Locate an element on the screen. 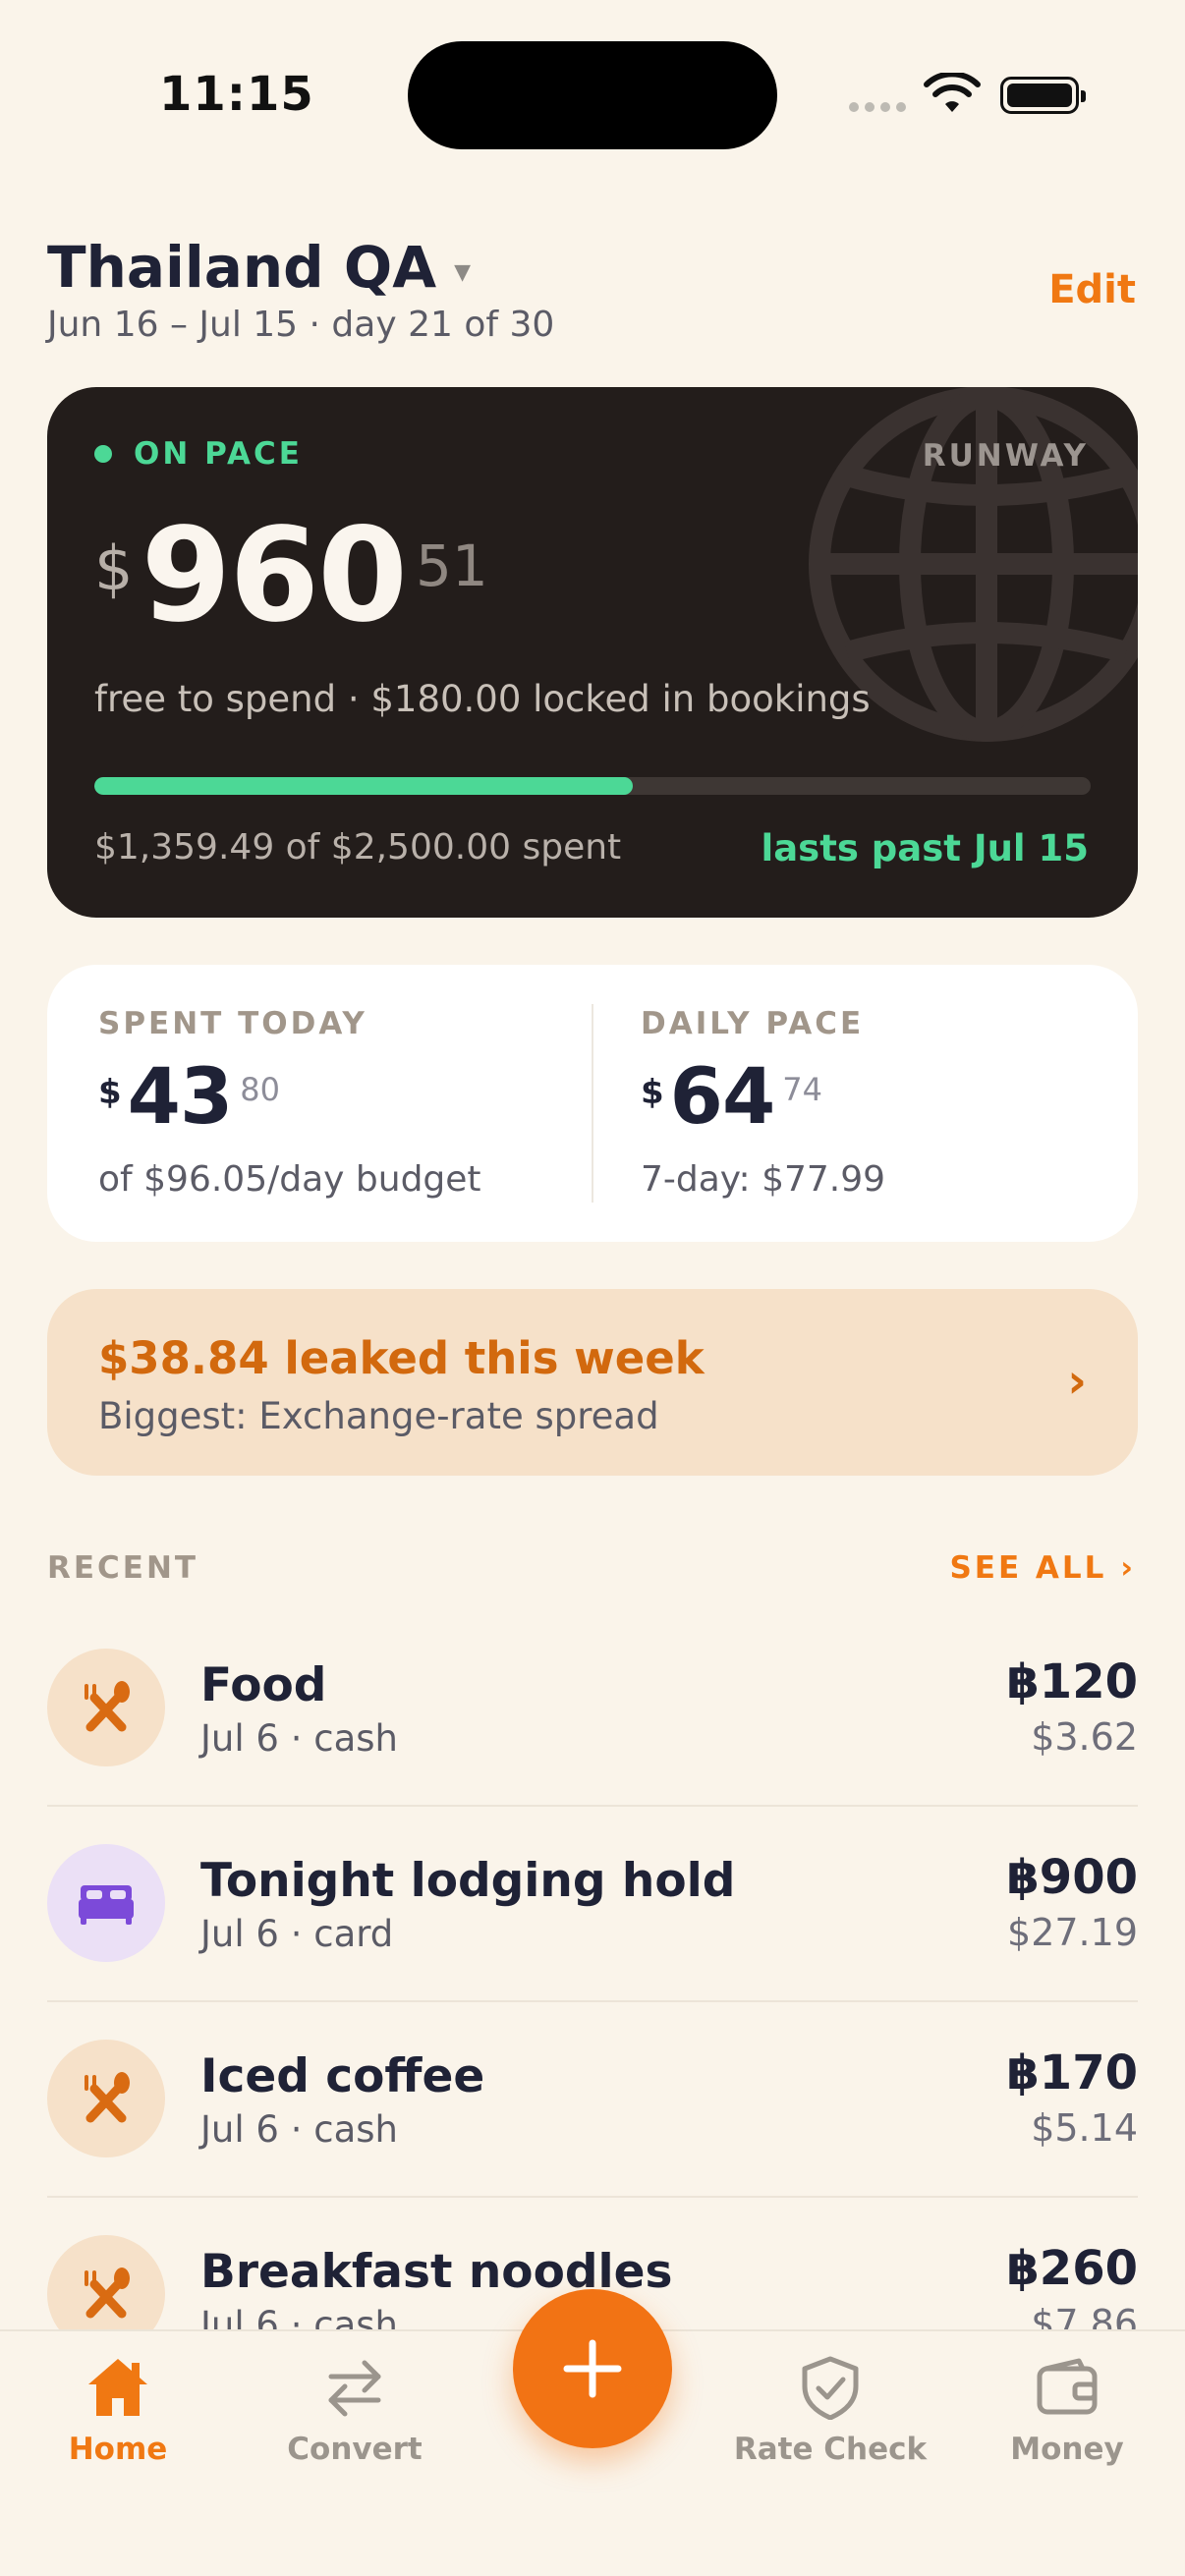 This screenshot has height=2576, width=1185. transaction-meta: Jul 6 · card is located at coordinates (297, 1934).